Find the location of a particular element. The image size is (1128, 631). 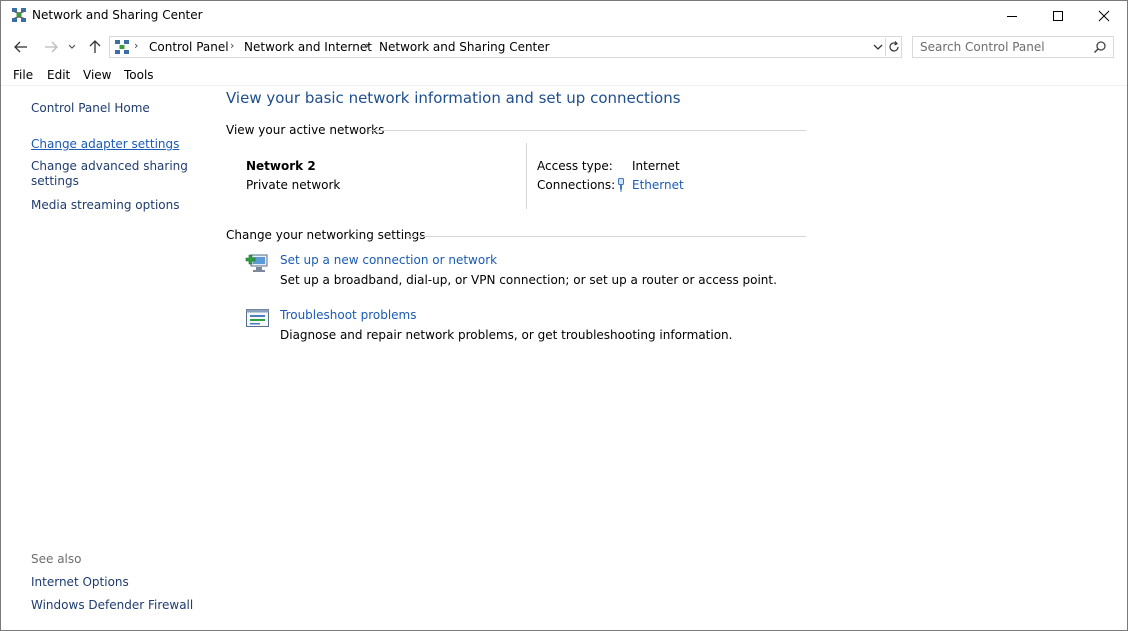

refresh-button is located at coordinates (893, 47).